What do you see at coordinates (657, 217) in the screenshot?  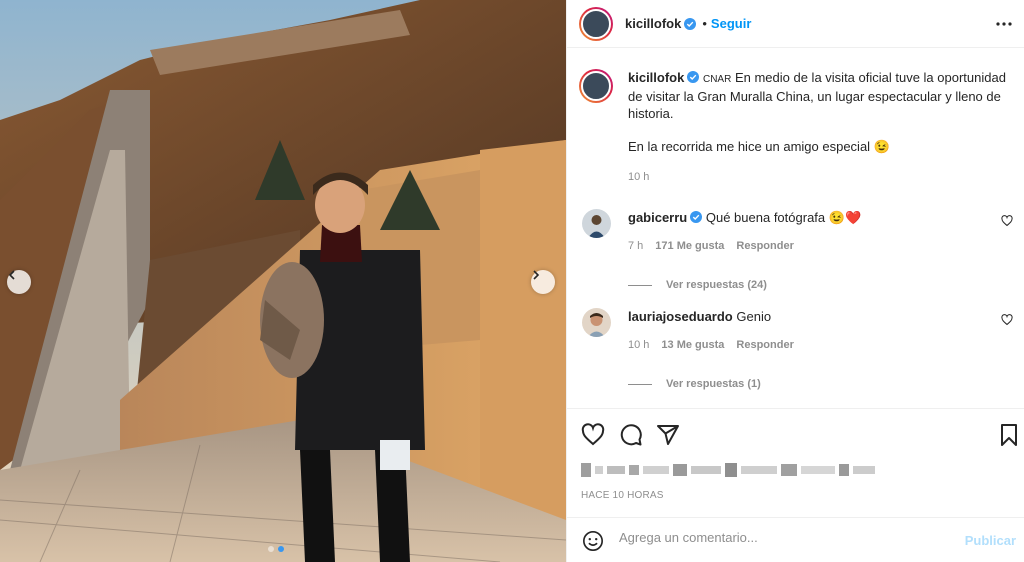 I see `commenter-username: gabicerru` at bounding box center [657, 217].